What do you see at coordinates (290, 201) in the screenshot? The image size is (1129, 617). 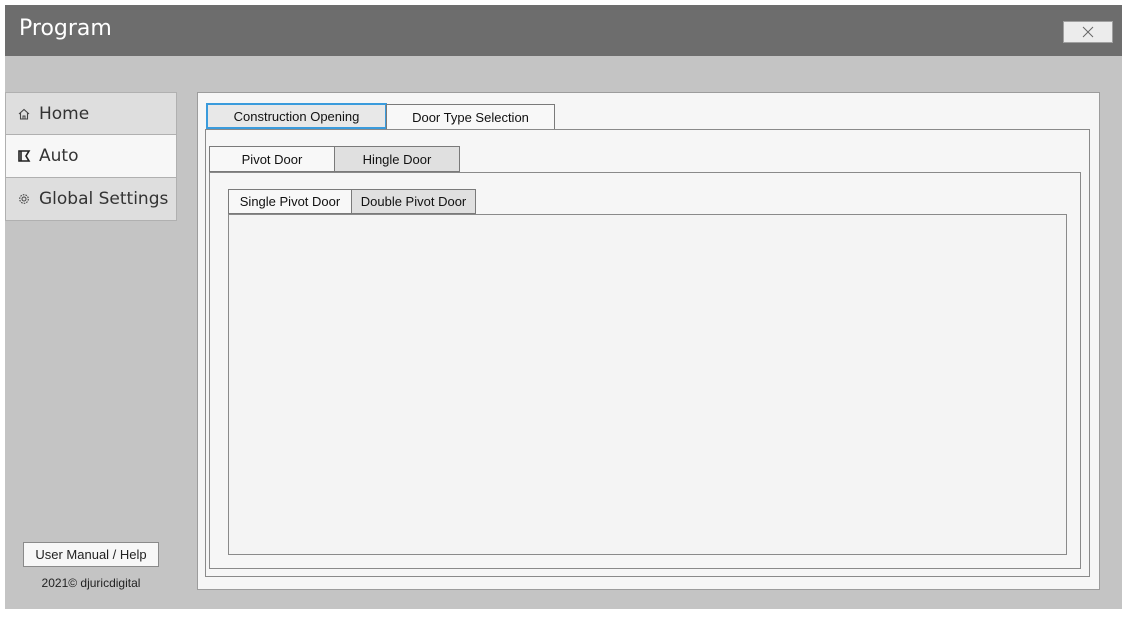 I see `tab-single-pivot-door: Single Pivot Door` at bounding box center [290, 201].